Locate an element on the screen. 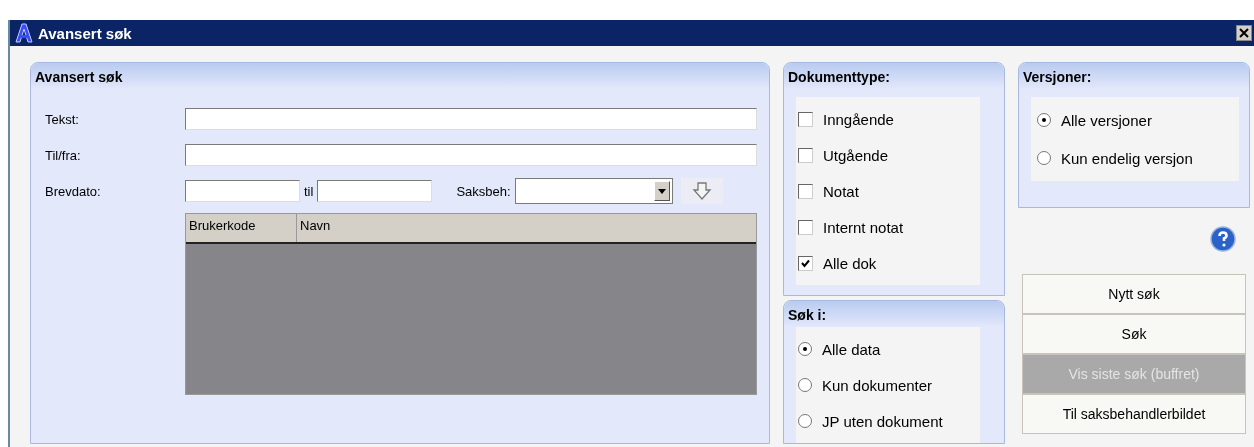 This screenshot has width=1254, height=447. panel-title: Søk i: is located at coordinates (894, 314).